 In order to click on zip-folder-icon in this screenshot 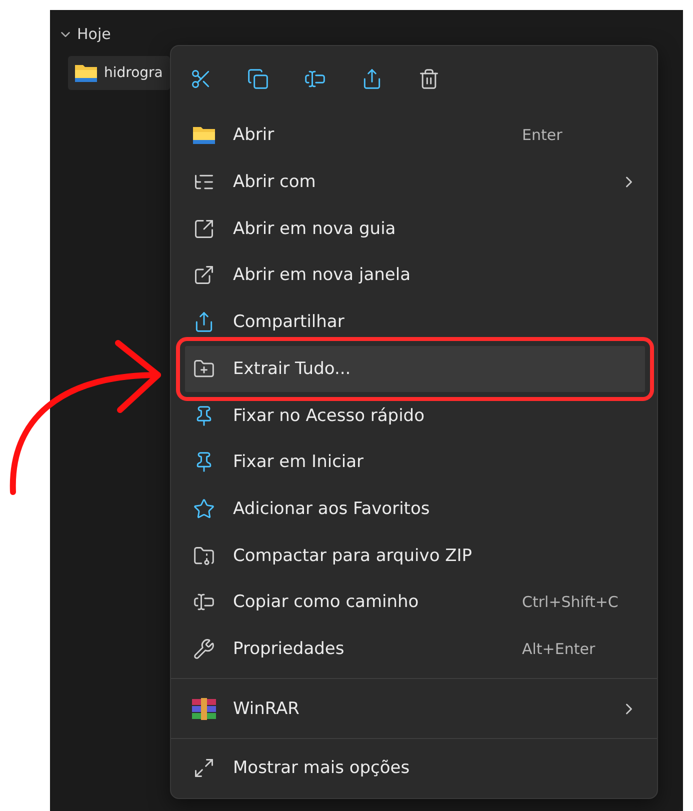, I will do `click(204, 555)`.